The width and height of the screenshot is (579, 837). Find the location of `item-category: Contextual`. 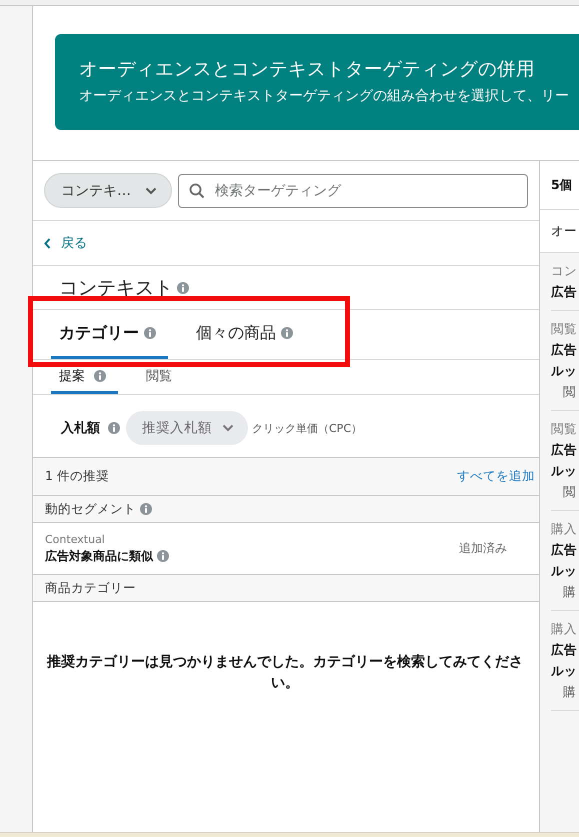

item-category: Contextual is located at coordinates (75, 539).